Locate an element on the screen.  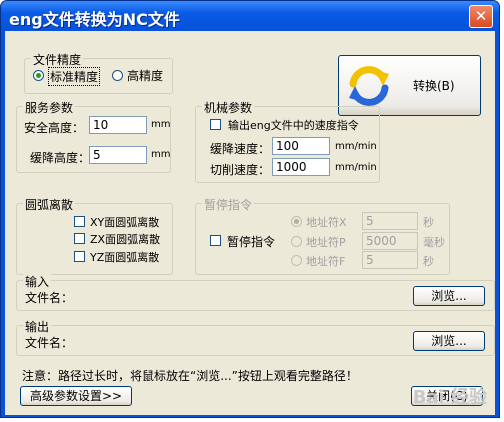
yz-arc-label: YZ面圆弧离散 is located at coordinates (124, 257).